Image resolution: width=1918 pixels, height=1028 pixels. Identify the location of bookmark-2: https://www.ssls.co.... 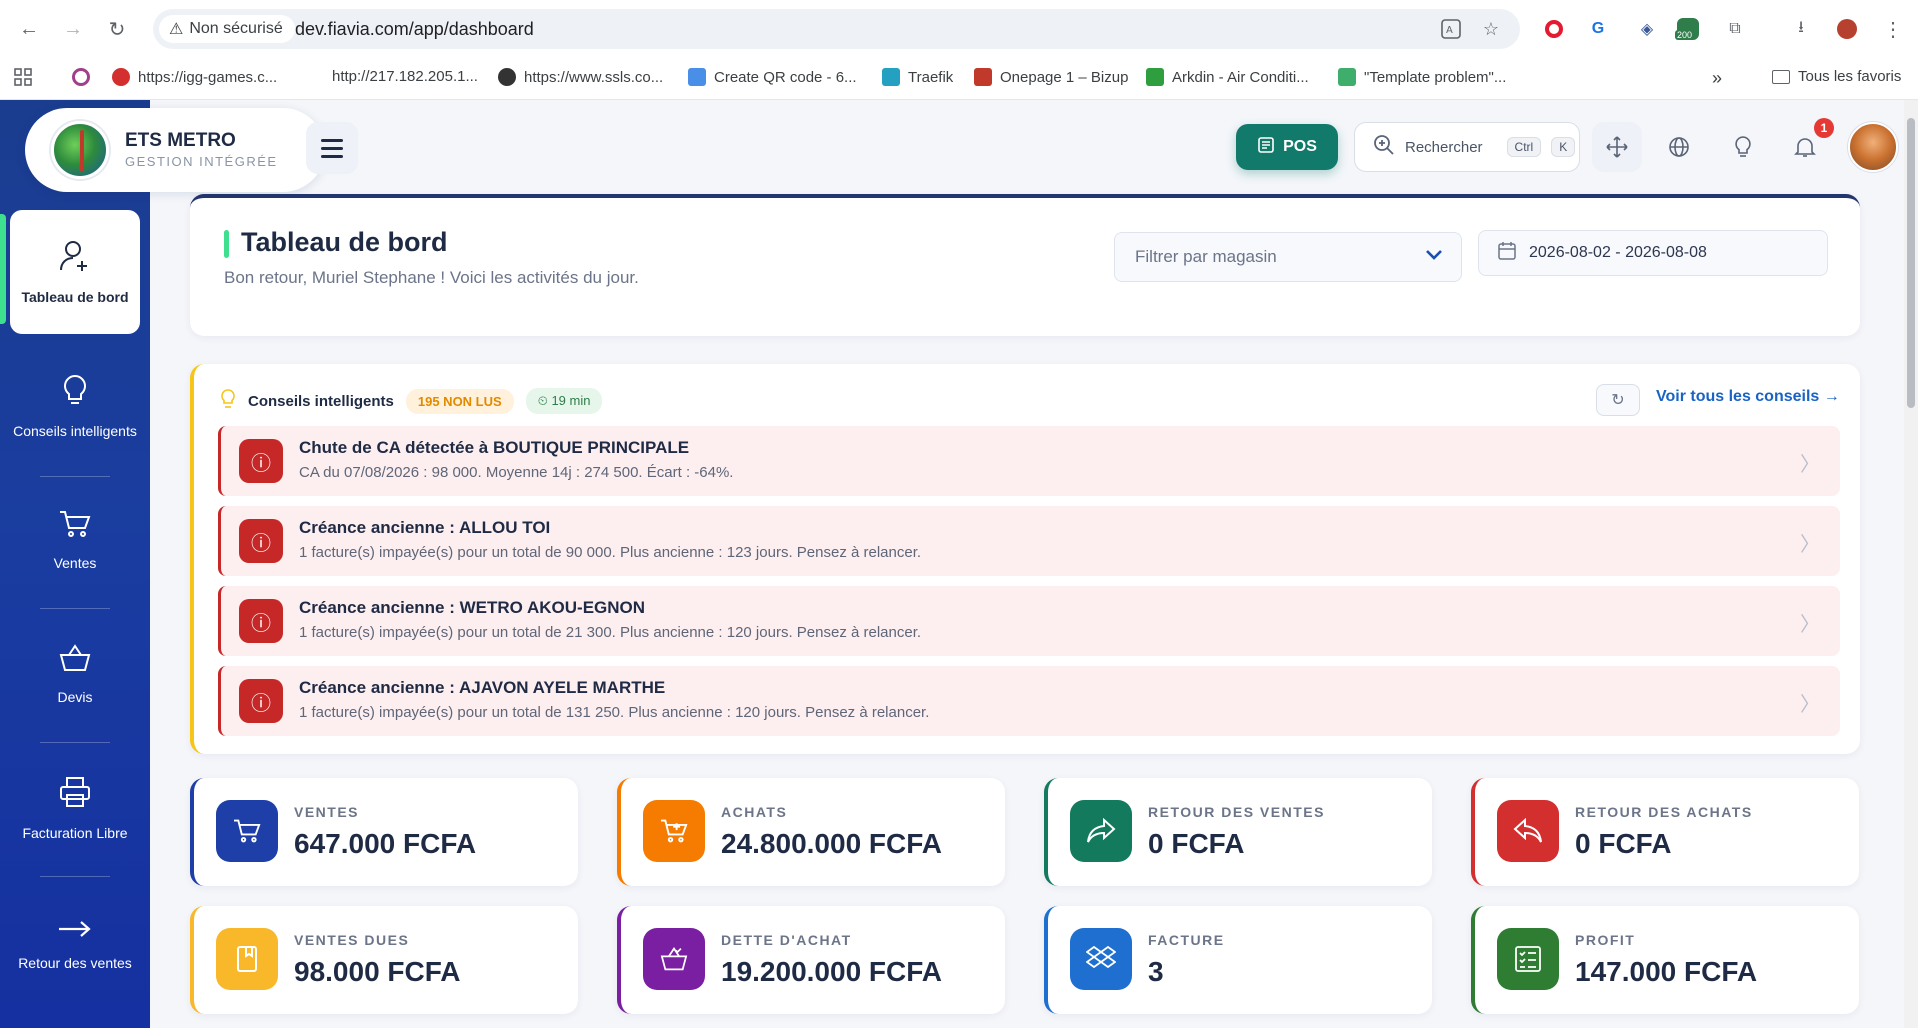
(580, 77).